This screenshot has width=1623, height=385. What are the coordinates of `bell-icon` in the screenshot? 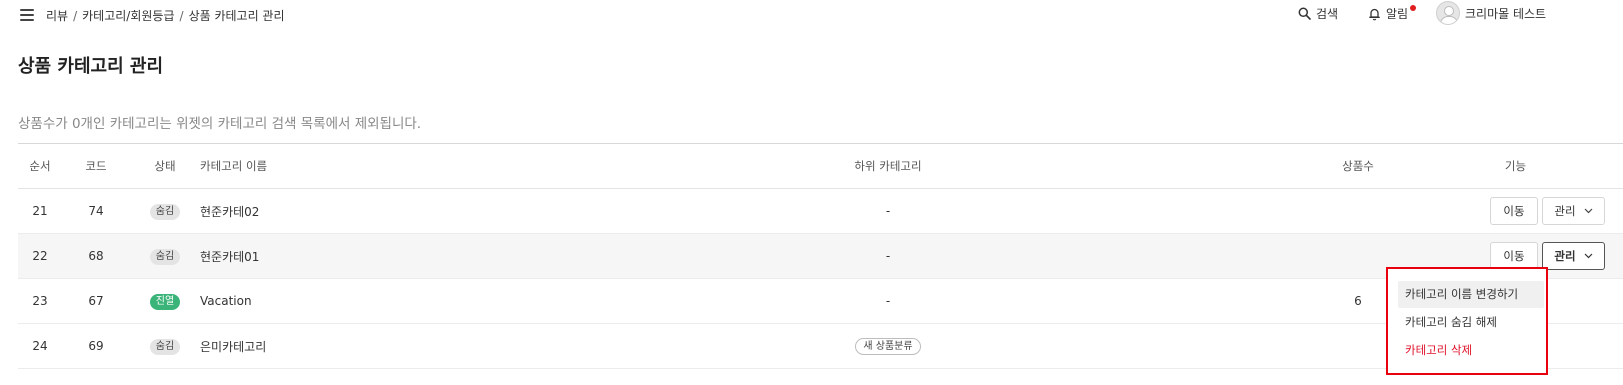 It's located at (1374, 14).